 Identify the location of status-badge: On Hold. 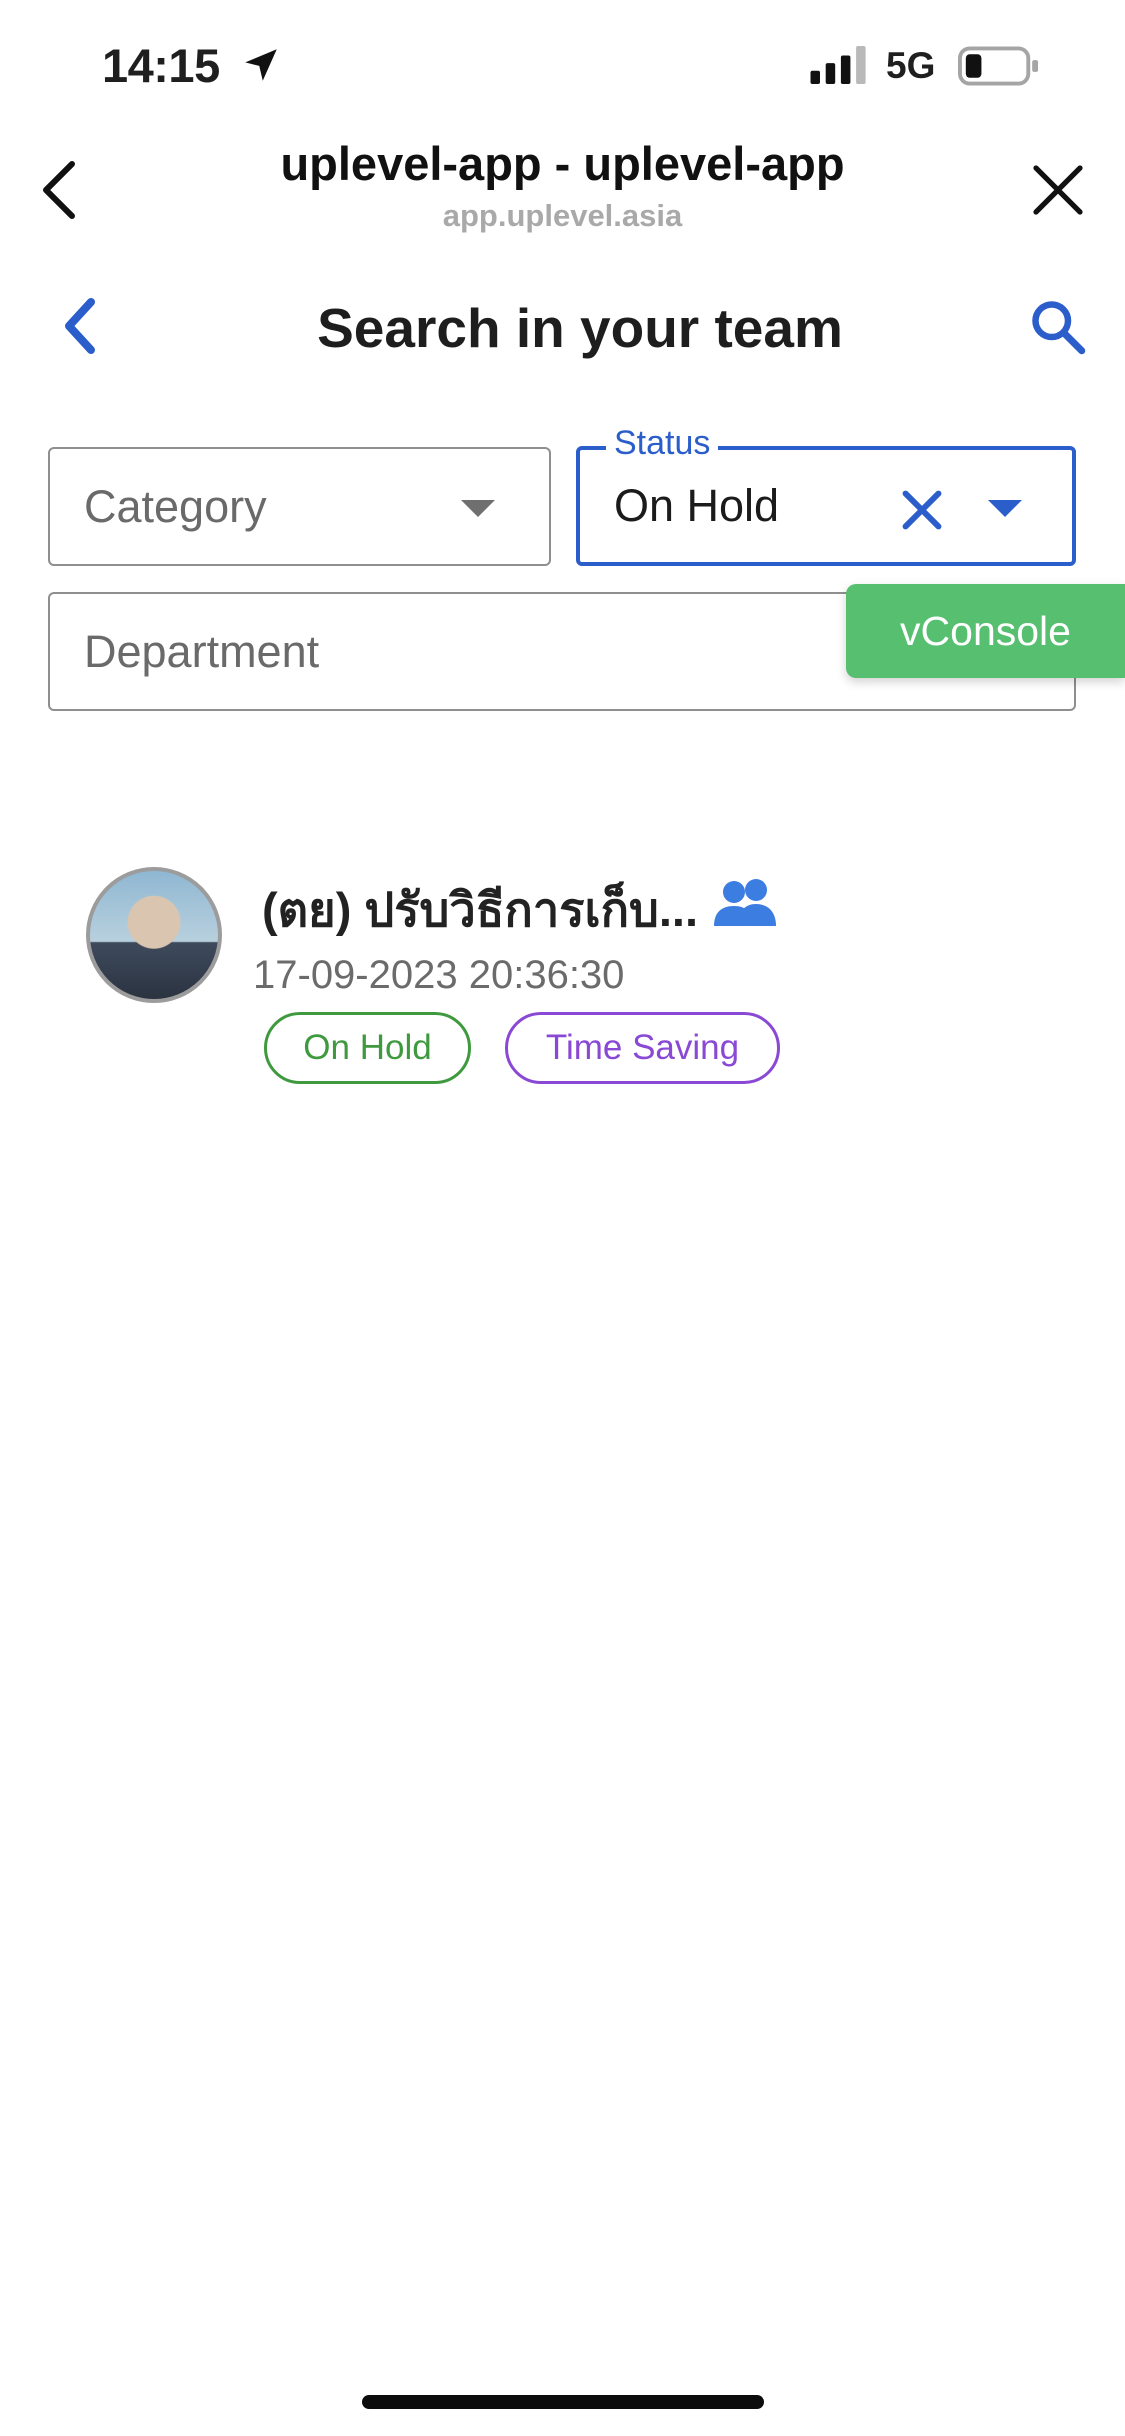
(367, 1048).